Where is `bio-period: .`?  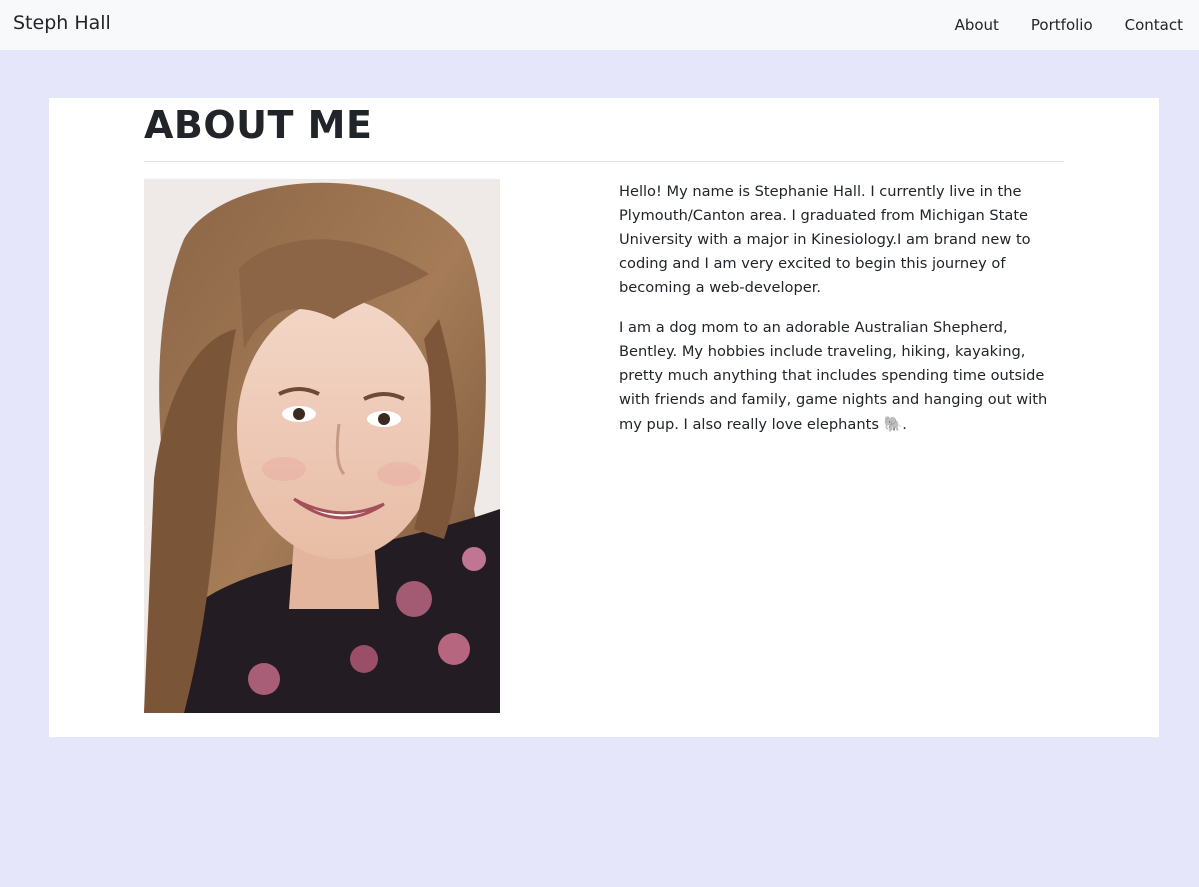
bio-period: . is located at coordinates (904, 424).